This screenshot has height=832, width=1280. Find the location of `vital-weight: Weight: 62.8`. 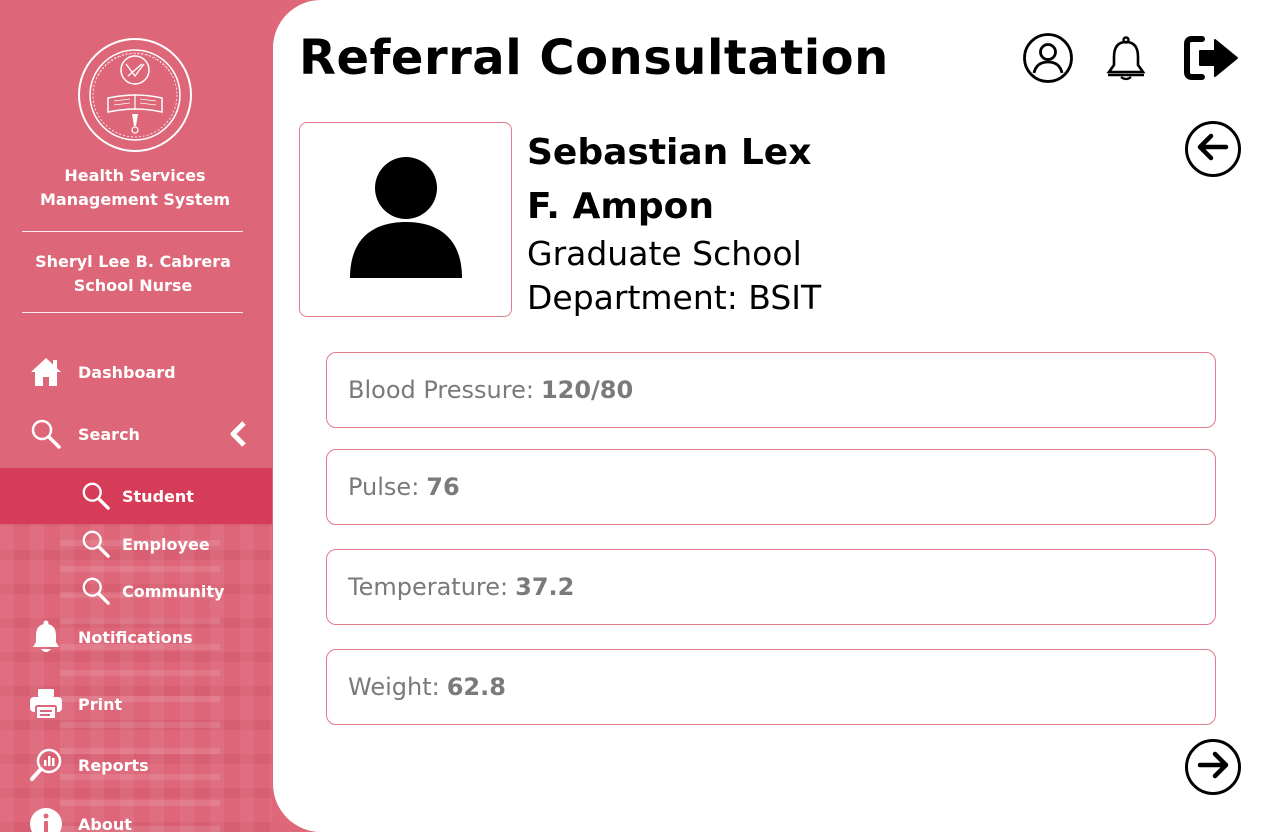

vital-weight: Weight: 62.8 is located at coordinates (771, 687).